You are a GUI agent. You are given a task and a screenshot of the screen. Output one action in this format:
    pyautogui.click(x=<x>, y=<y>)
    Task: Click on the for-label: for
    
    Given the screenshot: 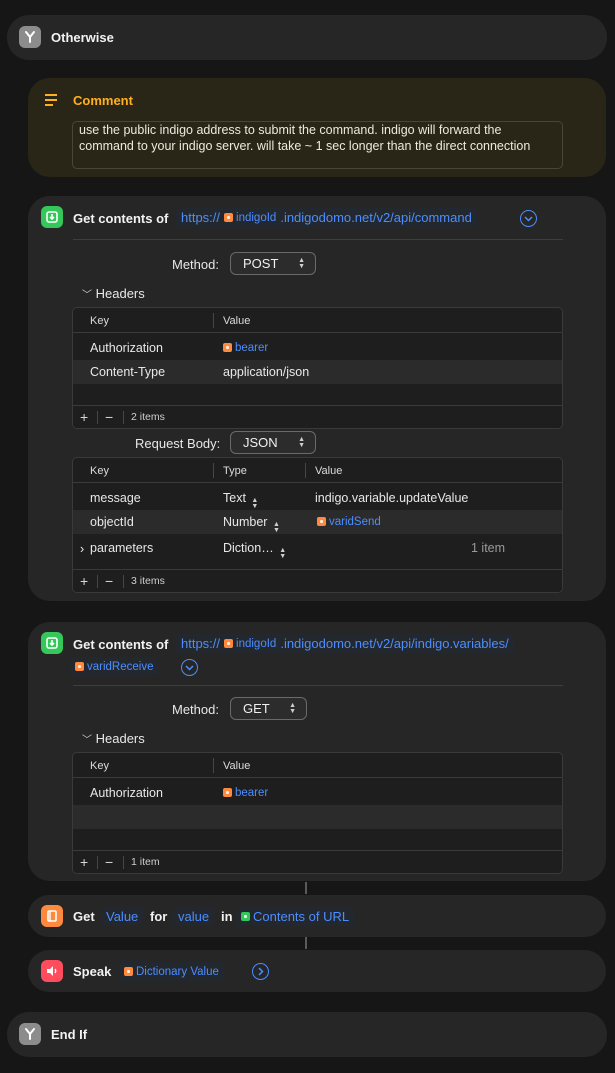 What is the action you would take?
    pyautogui.click(x=159, y=916)
    